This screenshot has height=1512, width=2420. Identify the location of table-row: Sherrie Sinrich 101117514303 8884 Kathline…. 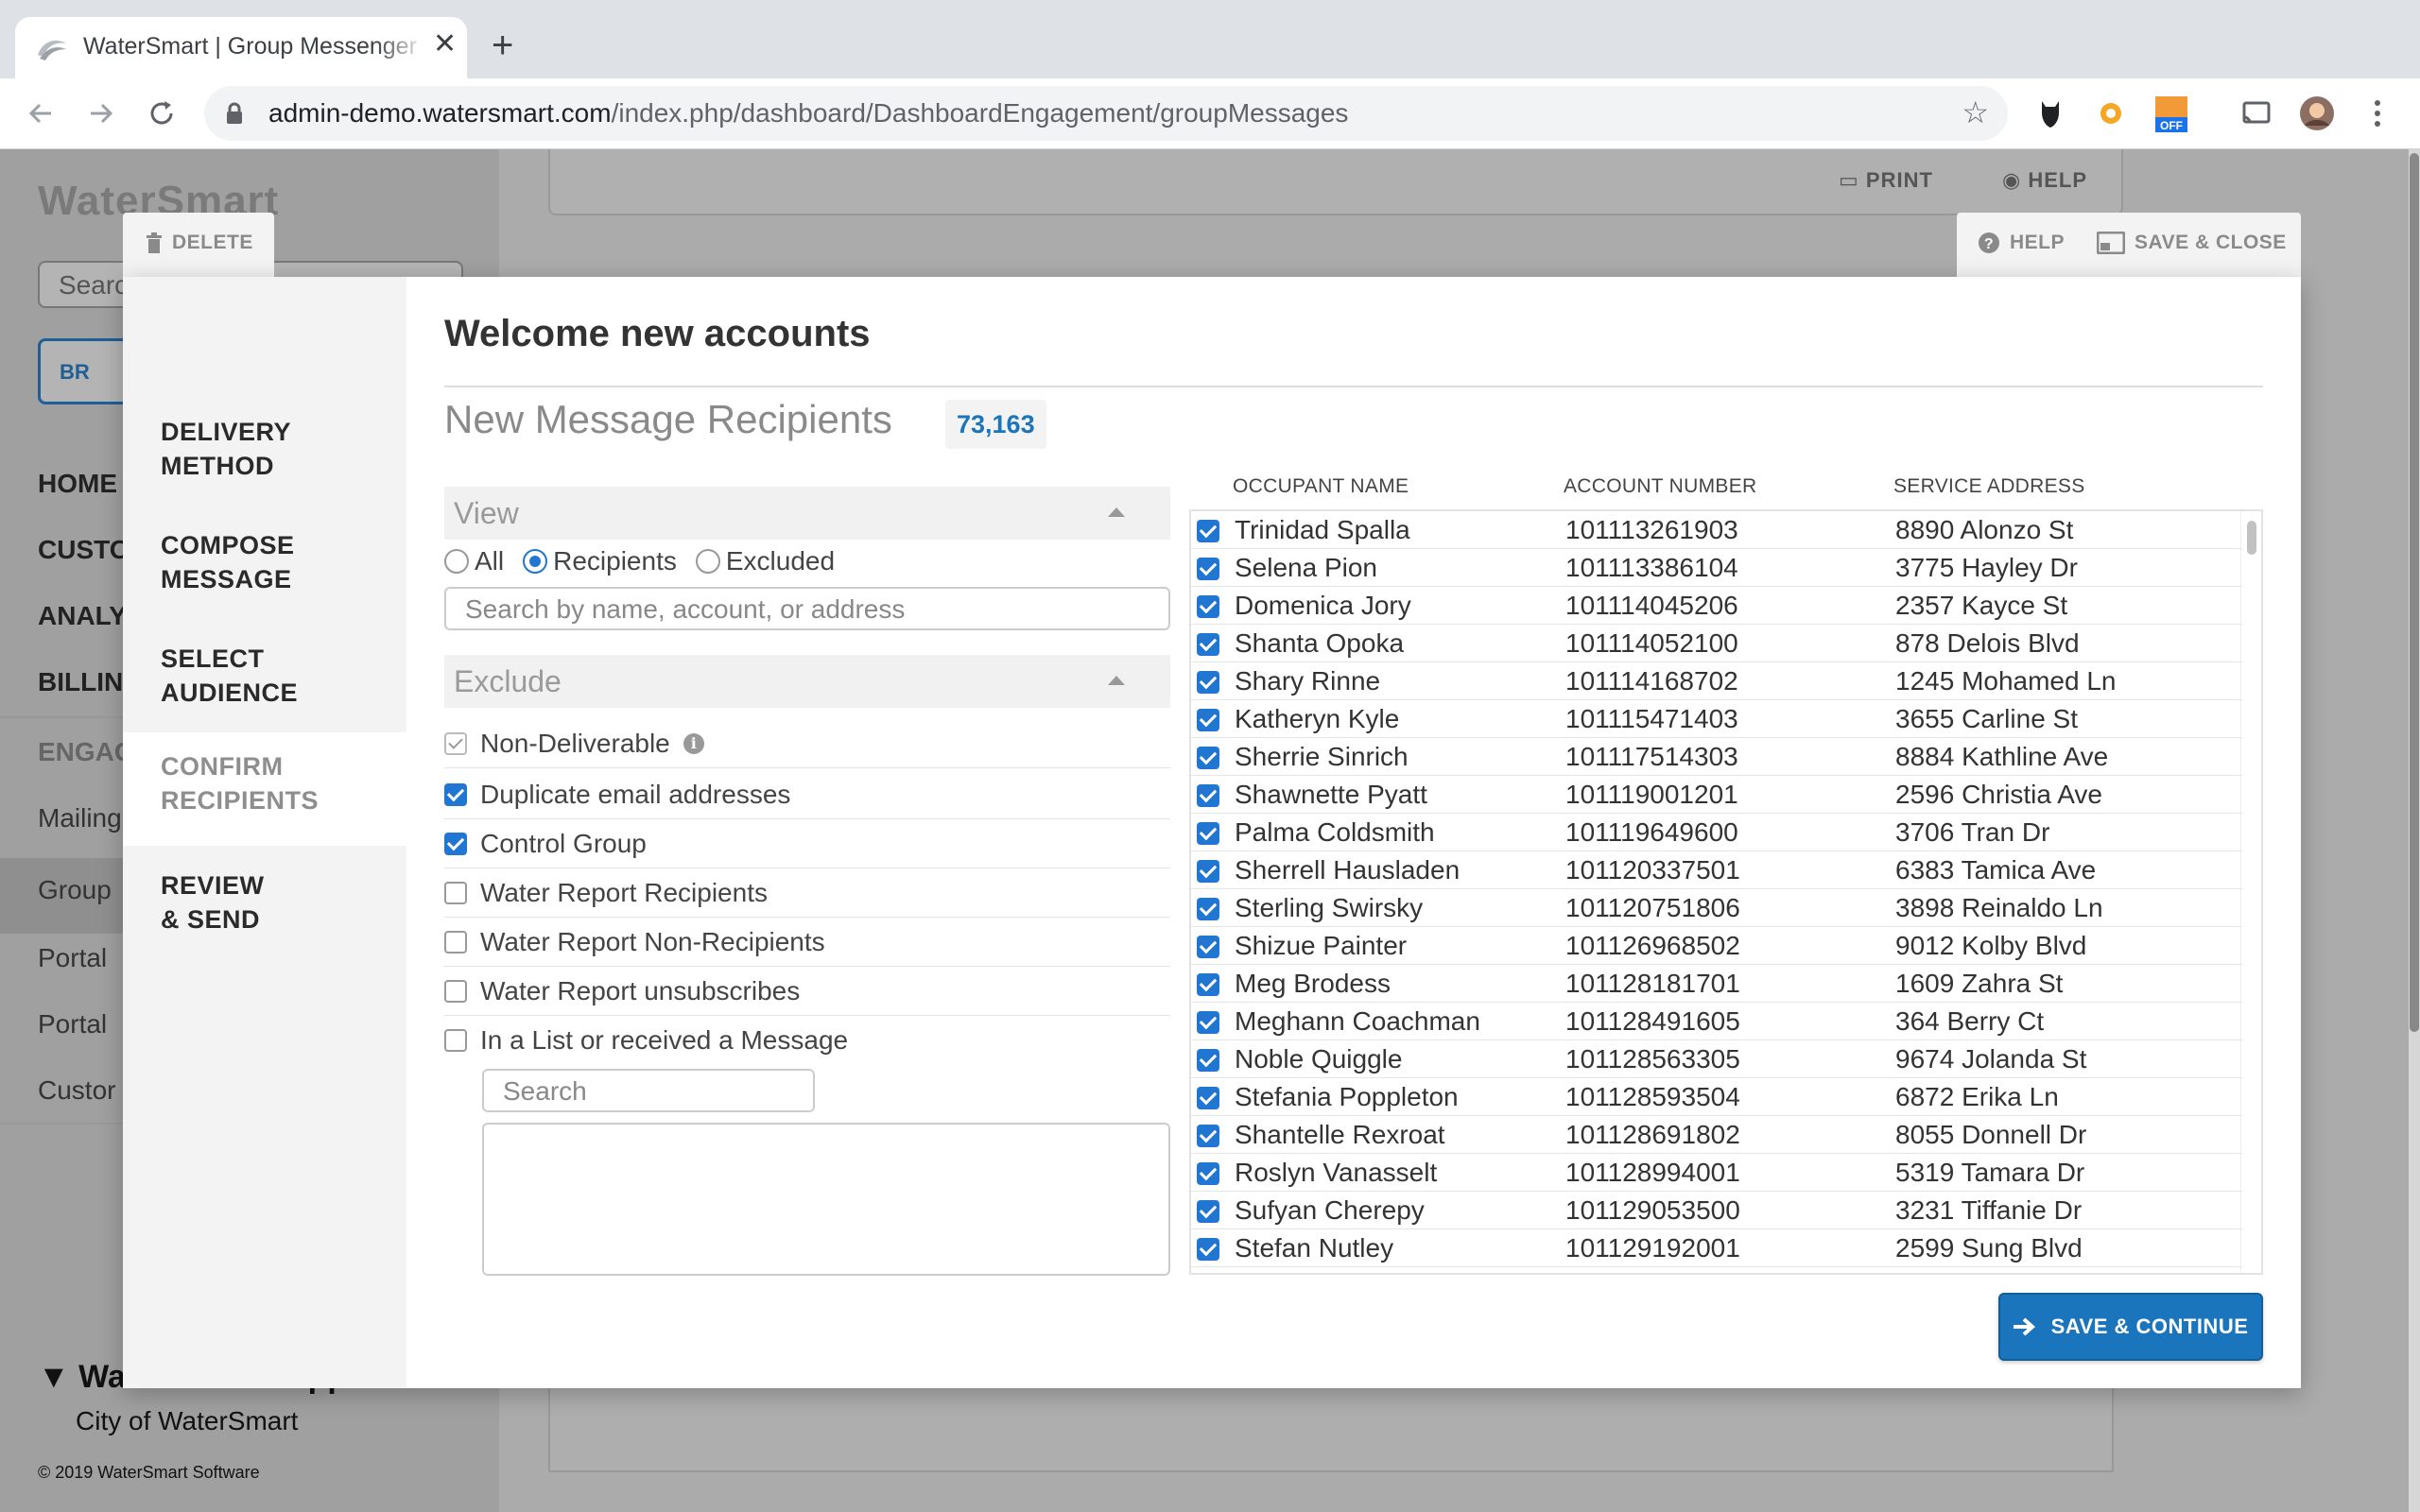
(1716, 757).